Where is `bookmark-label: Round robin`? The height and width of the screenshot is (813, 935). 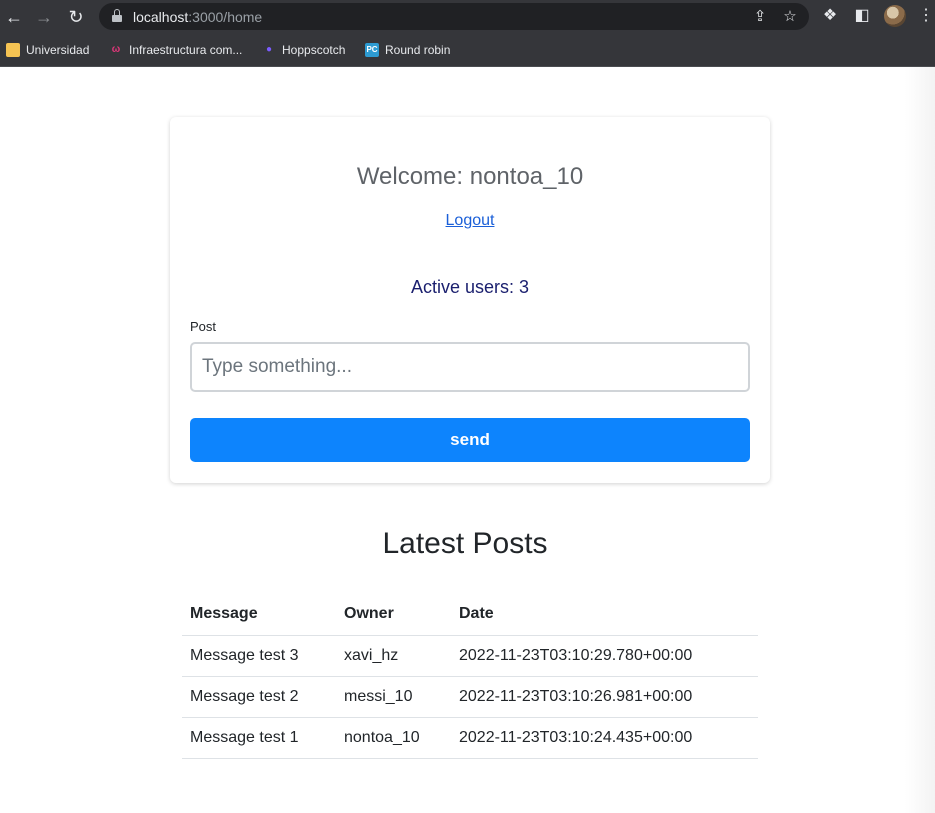 bookmark-label: Round robin is located at coordinates (418, 50).